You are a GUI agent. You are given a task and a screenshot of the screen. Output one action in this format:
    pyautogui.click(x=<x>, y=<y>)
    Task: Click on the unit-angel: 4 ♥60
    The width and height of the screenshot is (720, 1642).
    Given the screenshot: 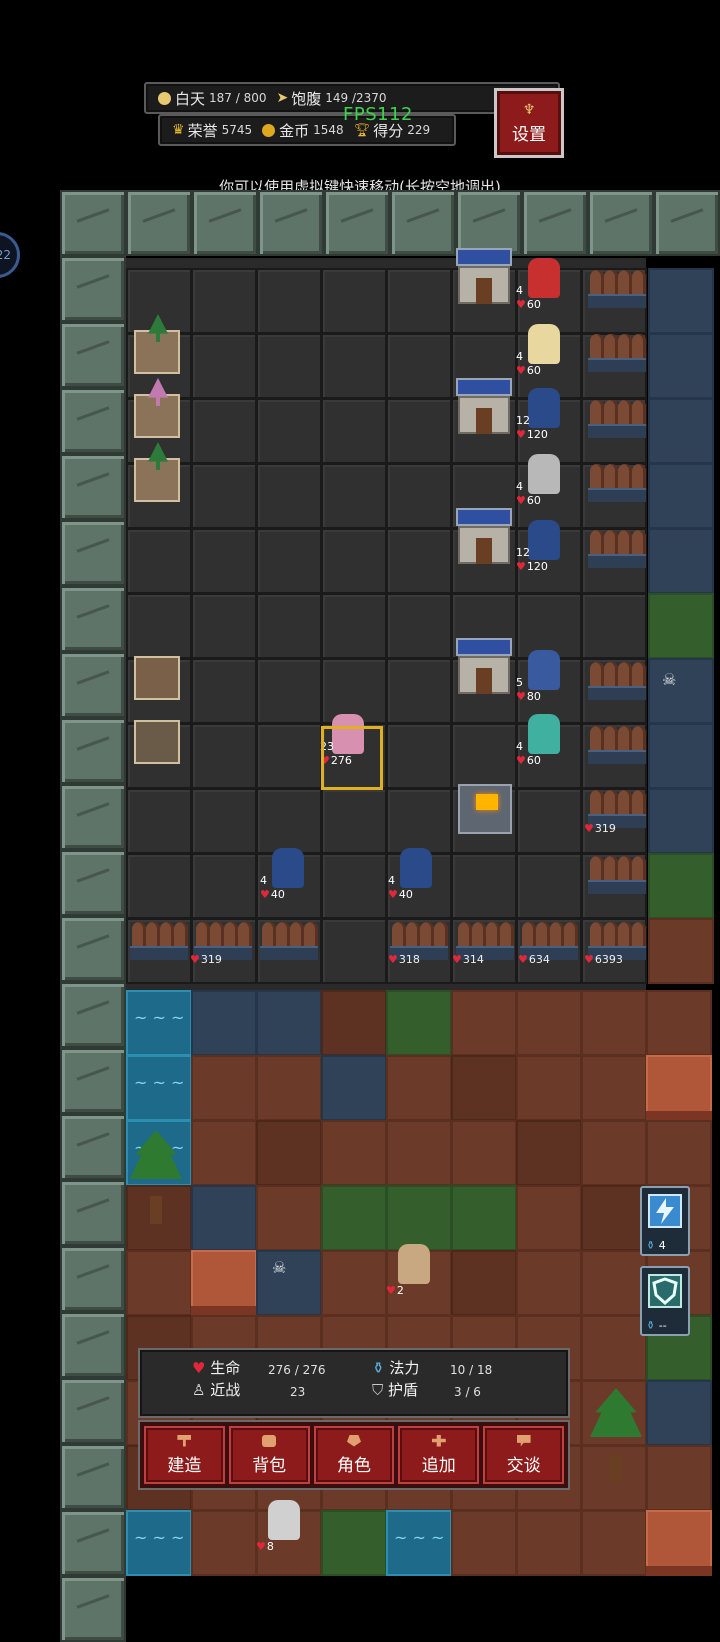 What is the action you would take?
    pyautogui.click(x=544, y=350)
    